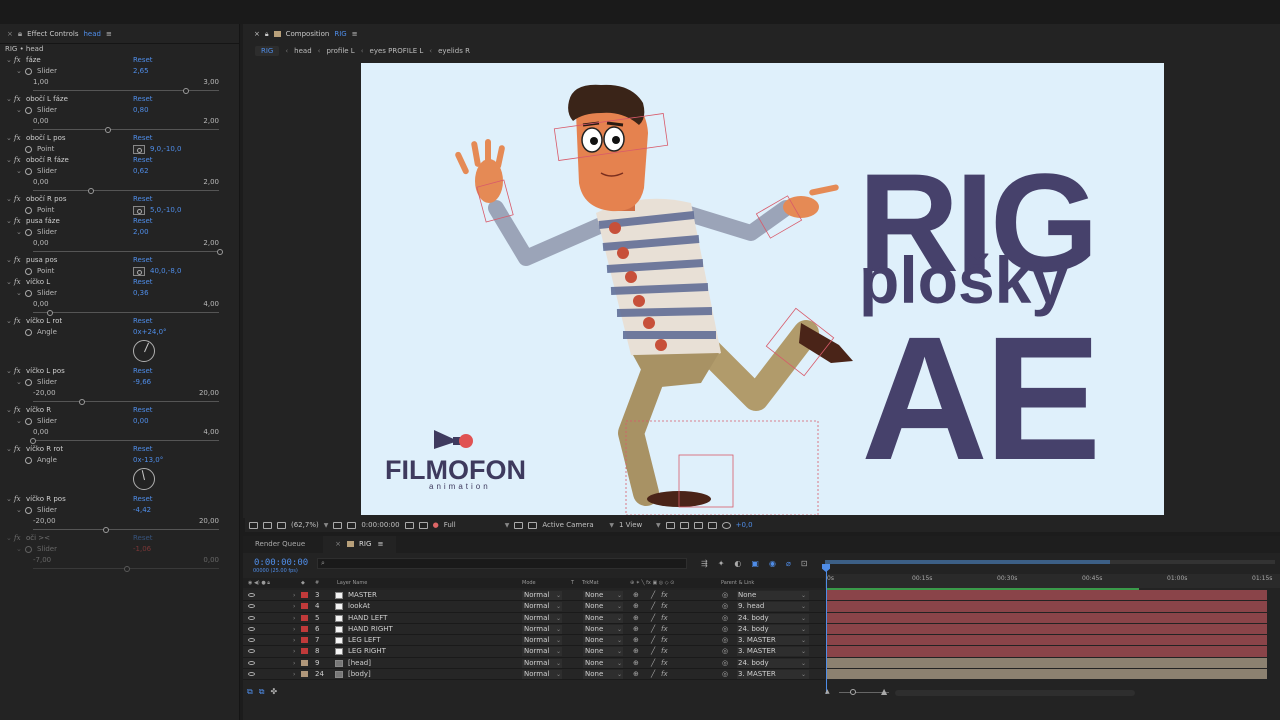 The height and width of the screenshot is (720, 1280). What do you see at coordinates (698, 525) in the screenshot?
I see `timeline-icon` at bounding box center [698, 525].